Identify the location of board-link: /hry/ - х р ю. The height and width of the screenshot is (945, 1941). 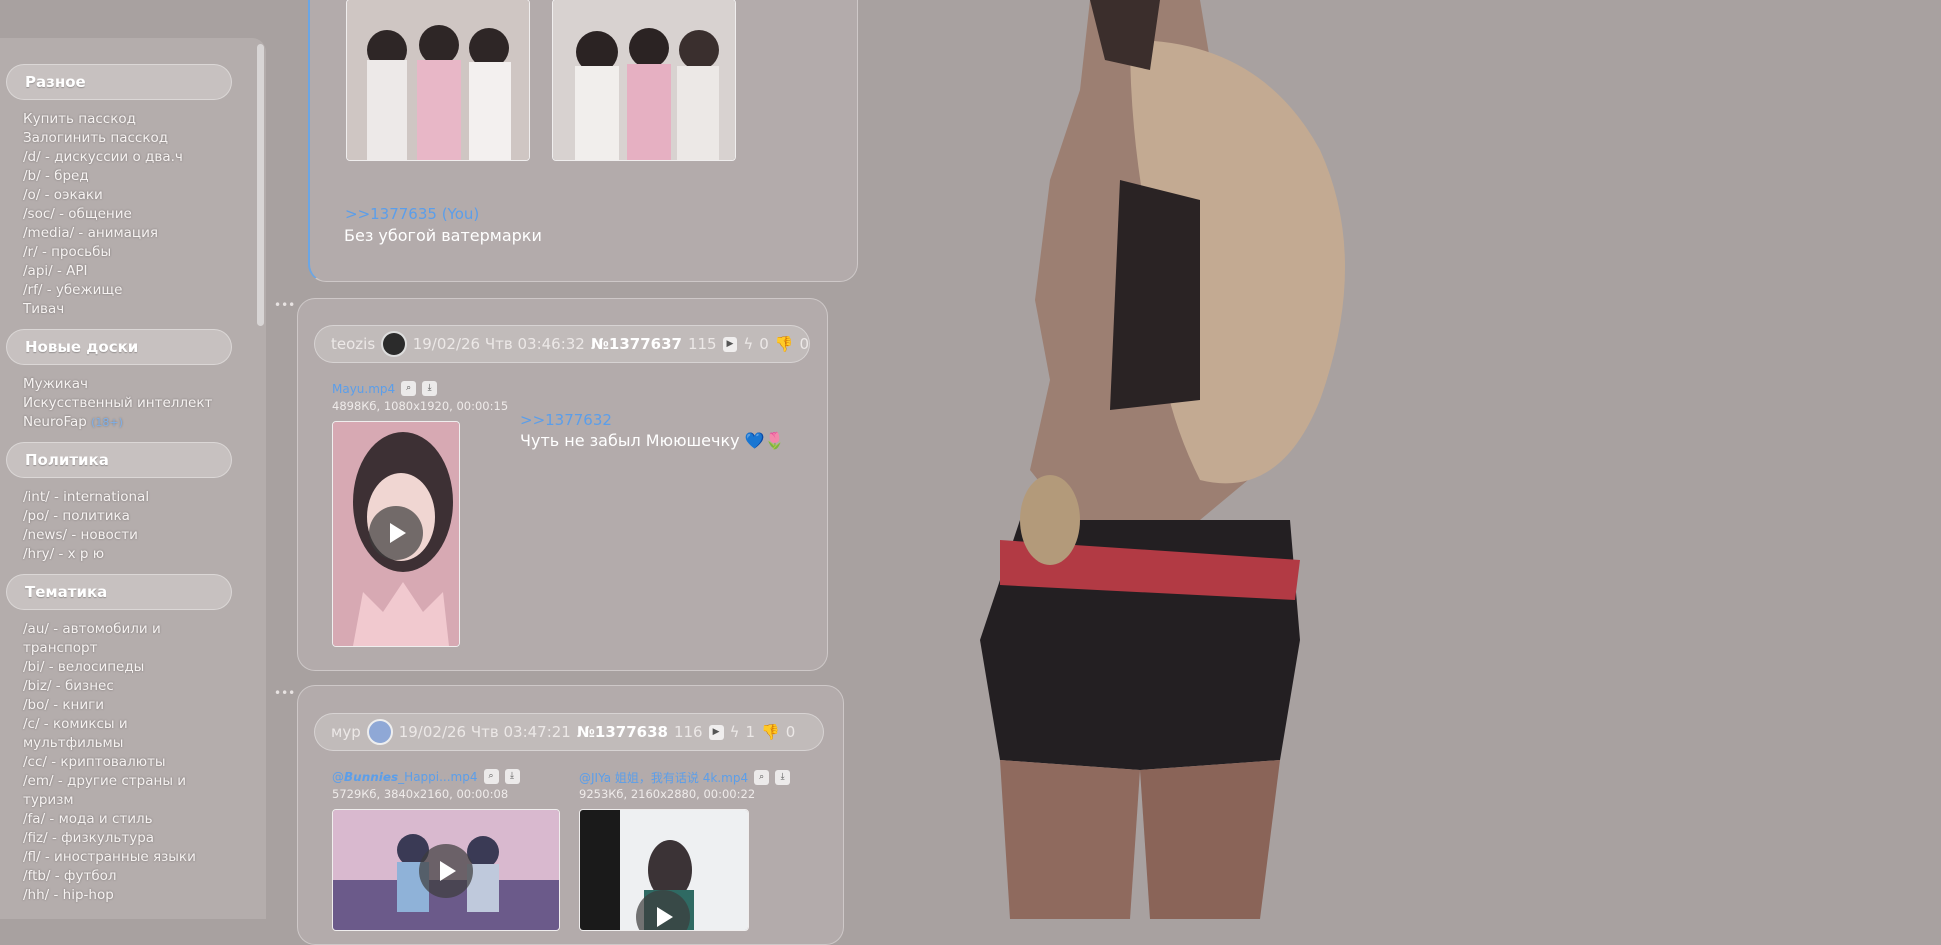
(123, 554).